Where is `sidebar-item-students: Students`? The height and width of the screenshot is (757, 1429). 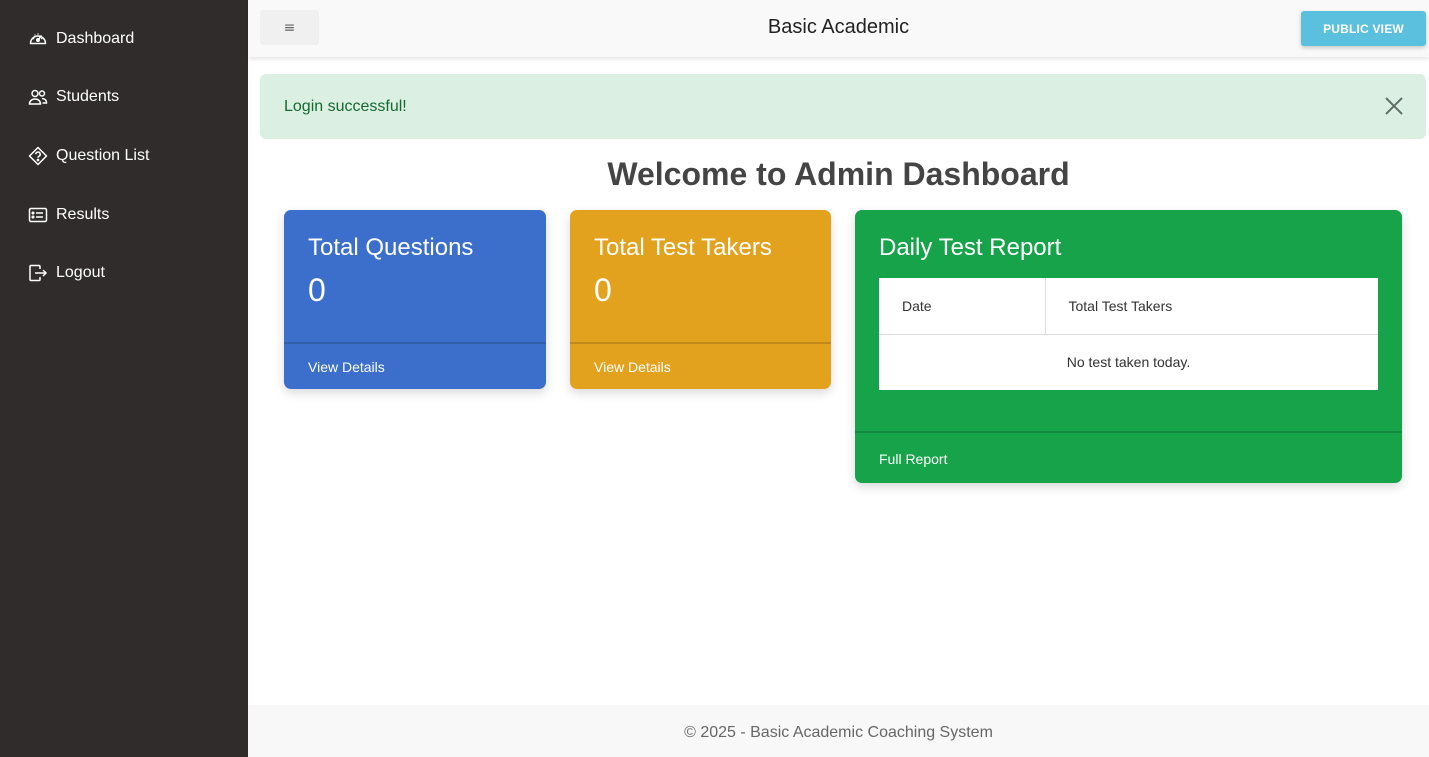 sidebar-item-students: Students is located at coordinates (73, 97).